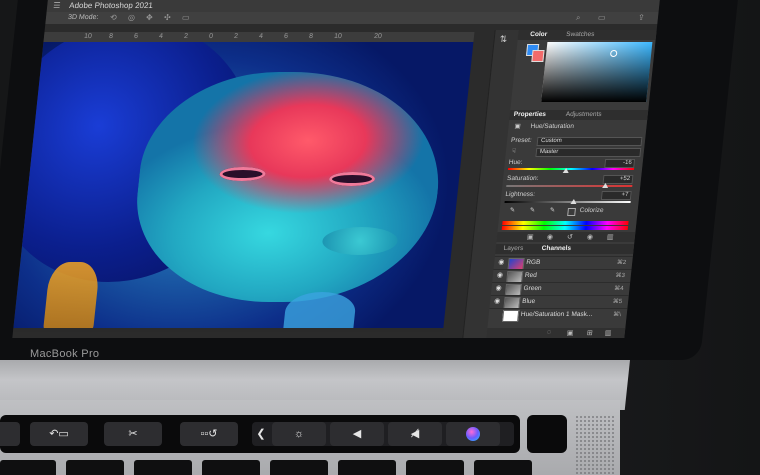 The width and height of the screenshot is (760, 475). Describe the element at coordinates (578, 18) in the screenshot. I see `search-icon: ⌕` at that location.